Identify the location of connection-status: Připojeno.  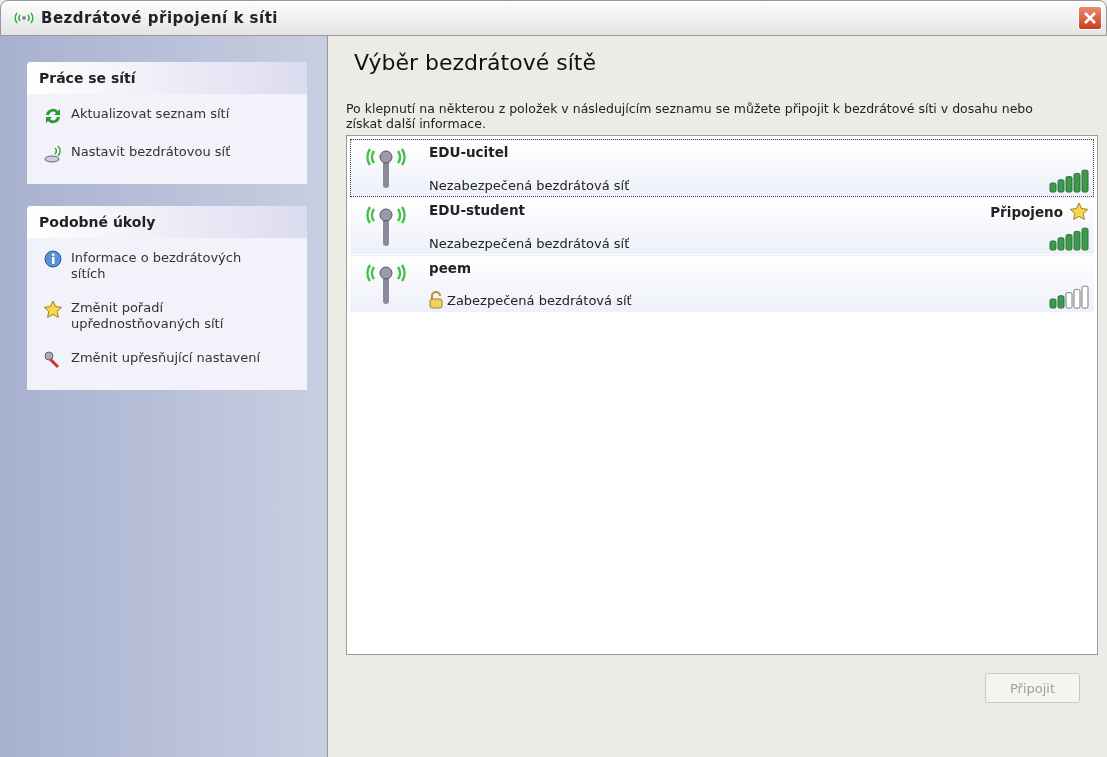
(1026, 212).